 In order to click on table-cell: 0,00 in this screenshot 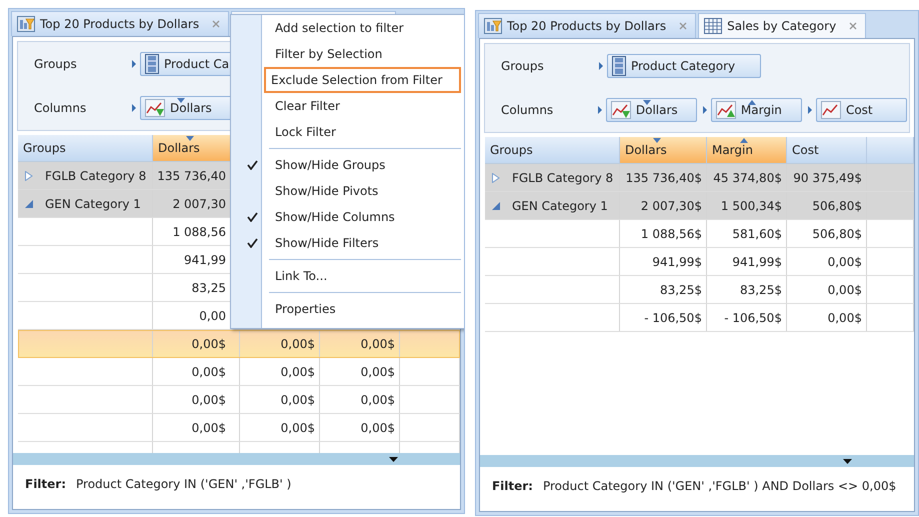, I will do `click(212, 315)`.